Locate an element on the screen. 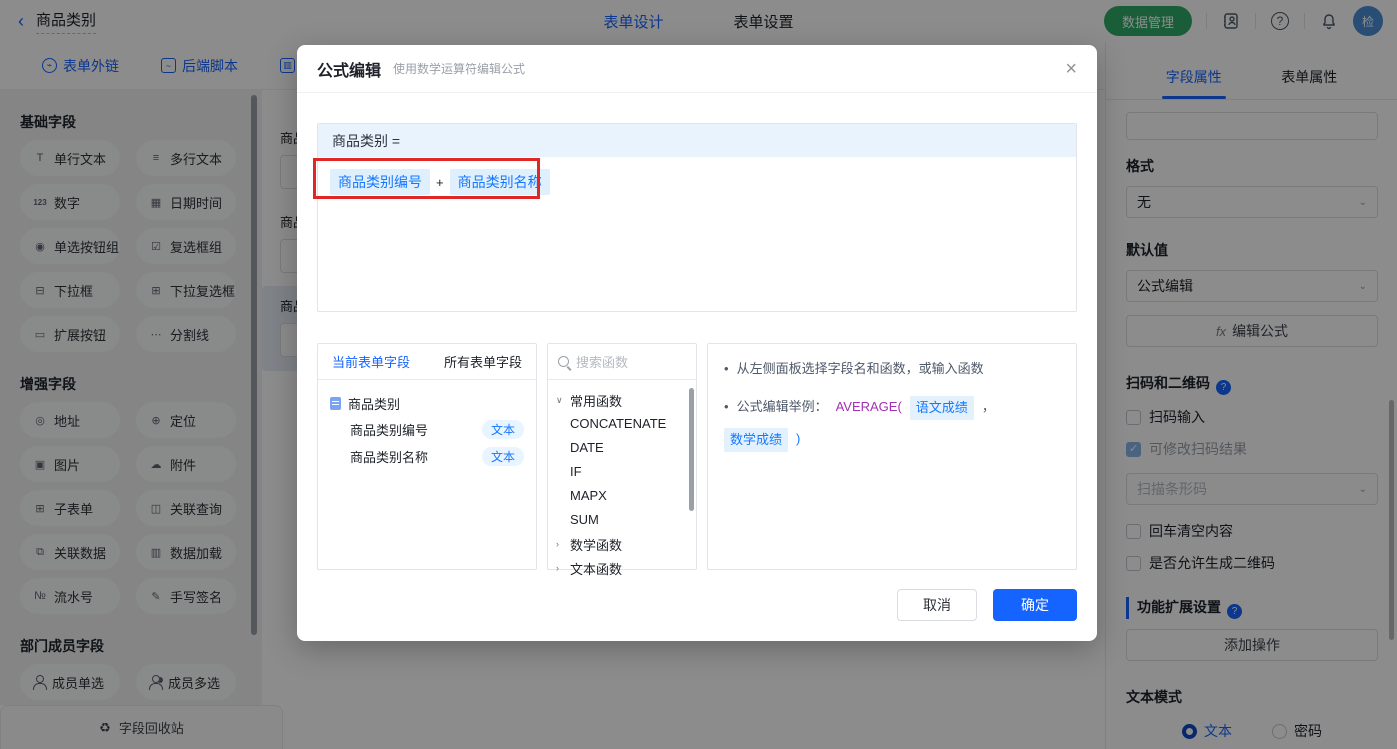  plus-operator: + is located at coordinates (440, 182).